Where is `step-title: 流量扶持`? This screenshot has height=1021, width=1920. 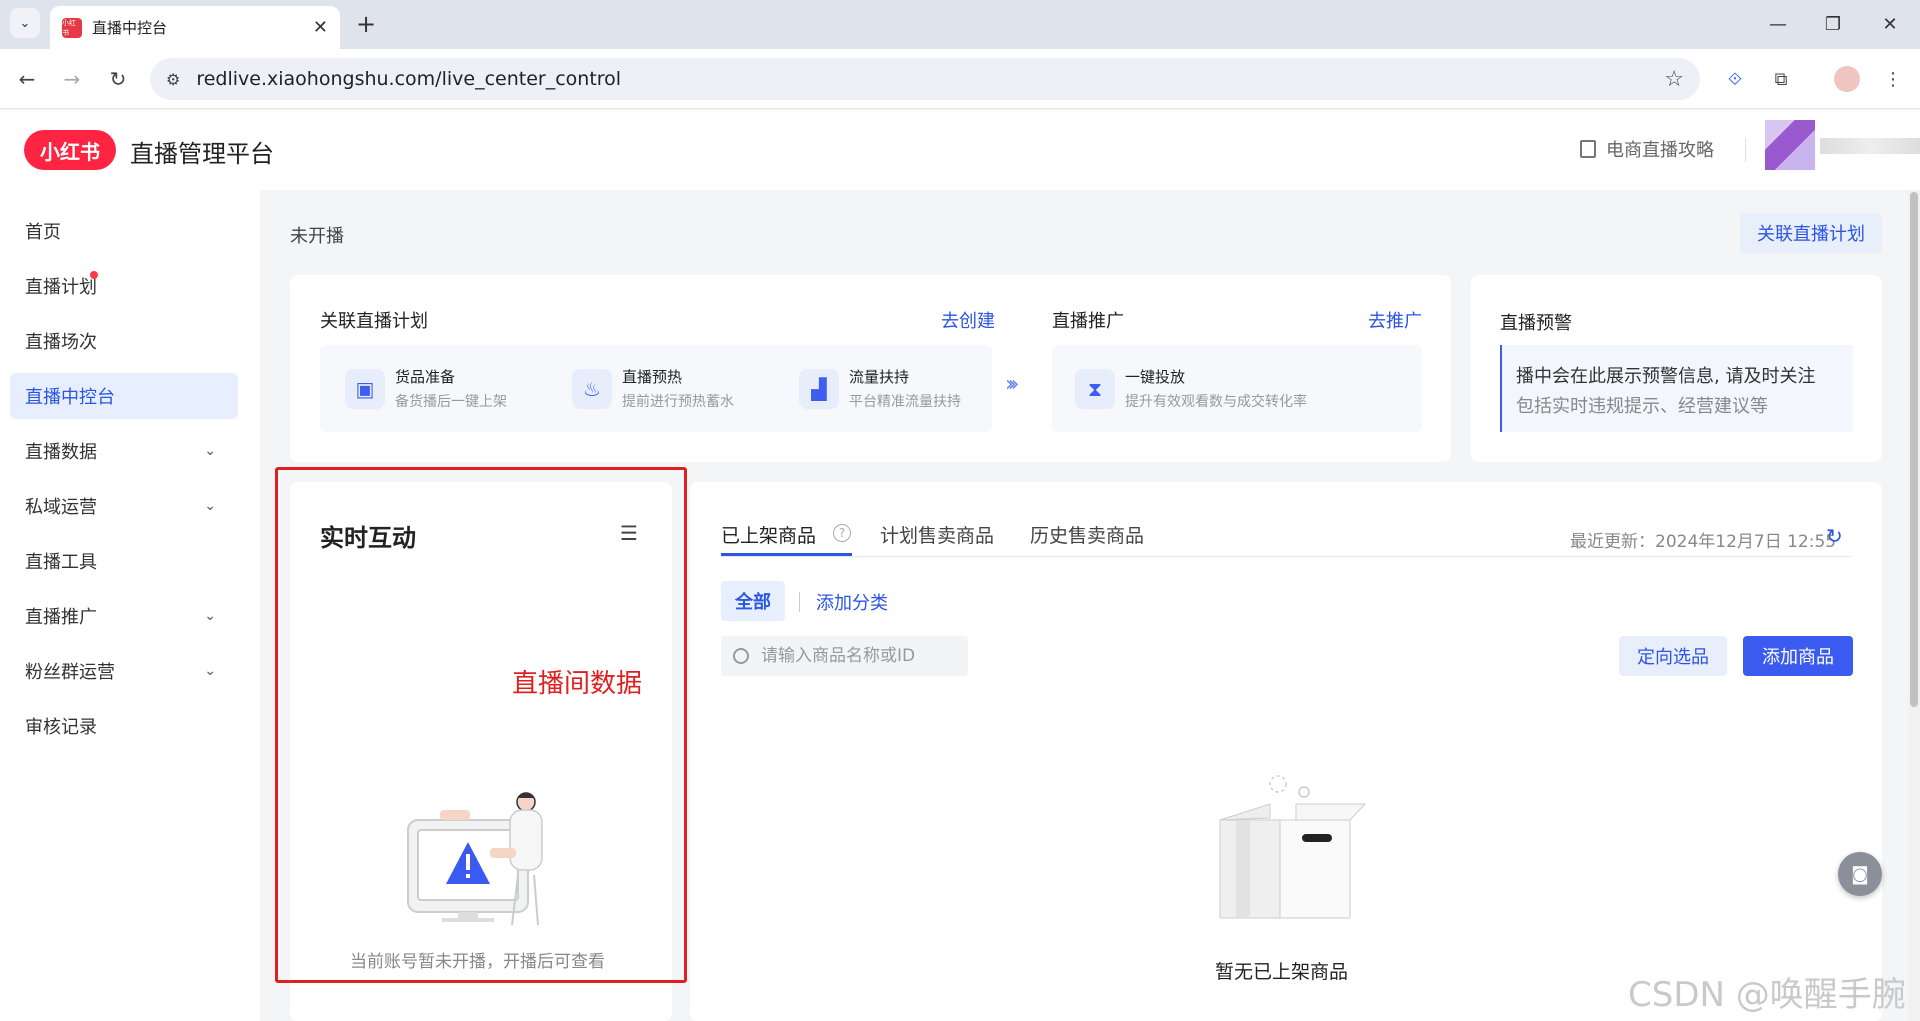 step-title: 流量扶持 is located at coordinates (879, 377).